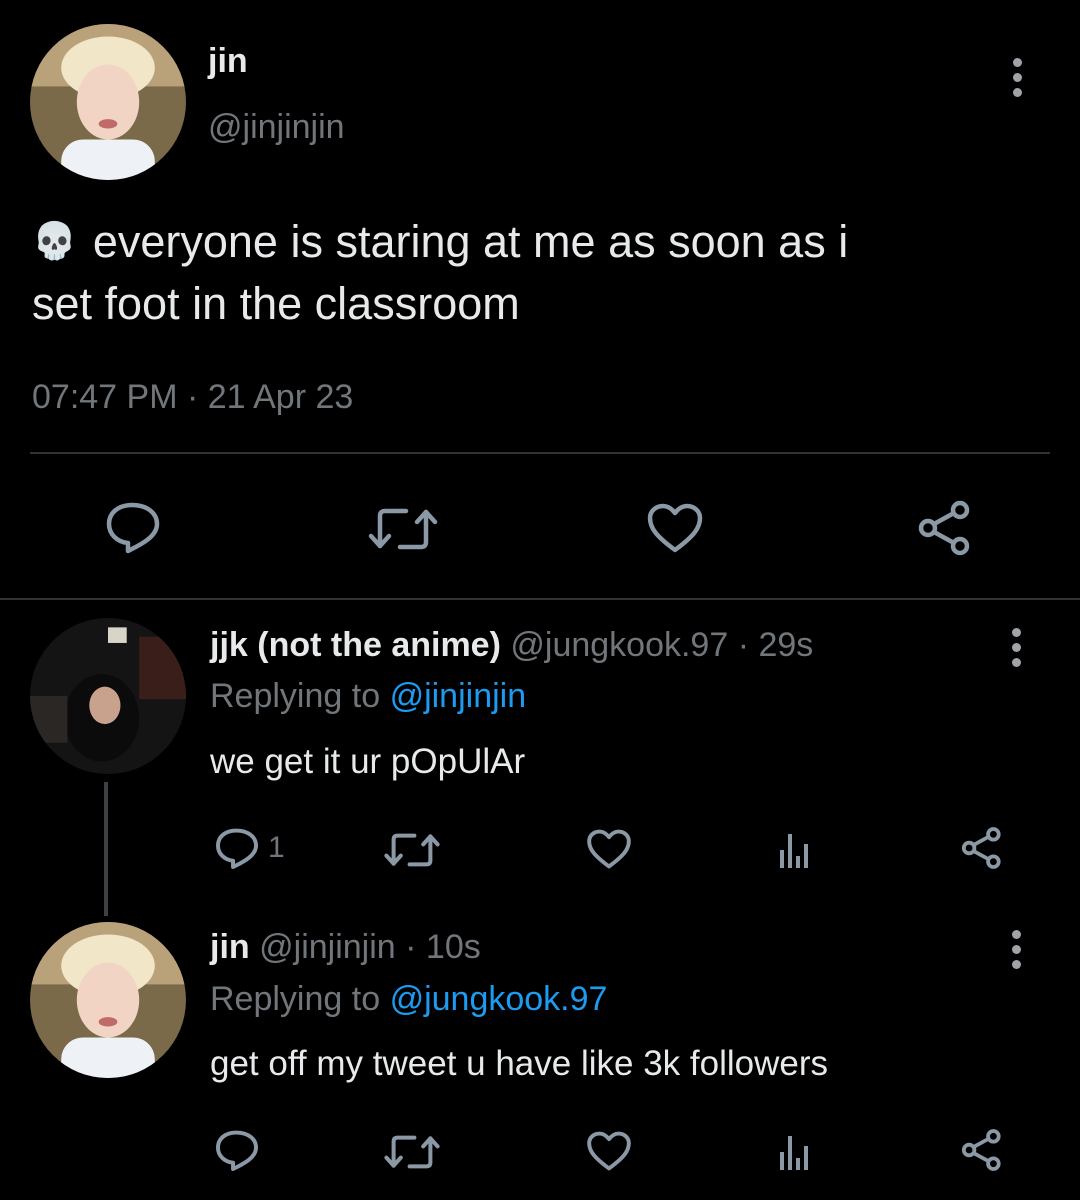  I want to click on main-tweet-display-name: jin, so click(228, 61).